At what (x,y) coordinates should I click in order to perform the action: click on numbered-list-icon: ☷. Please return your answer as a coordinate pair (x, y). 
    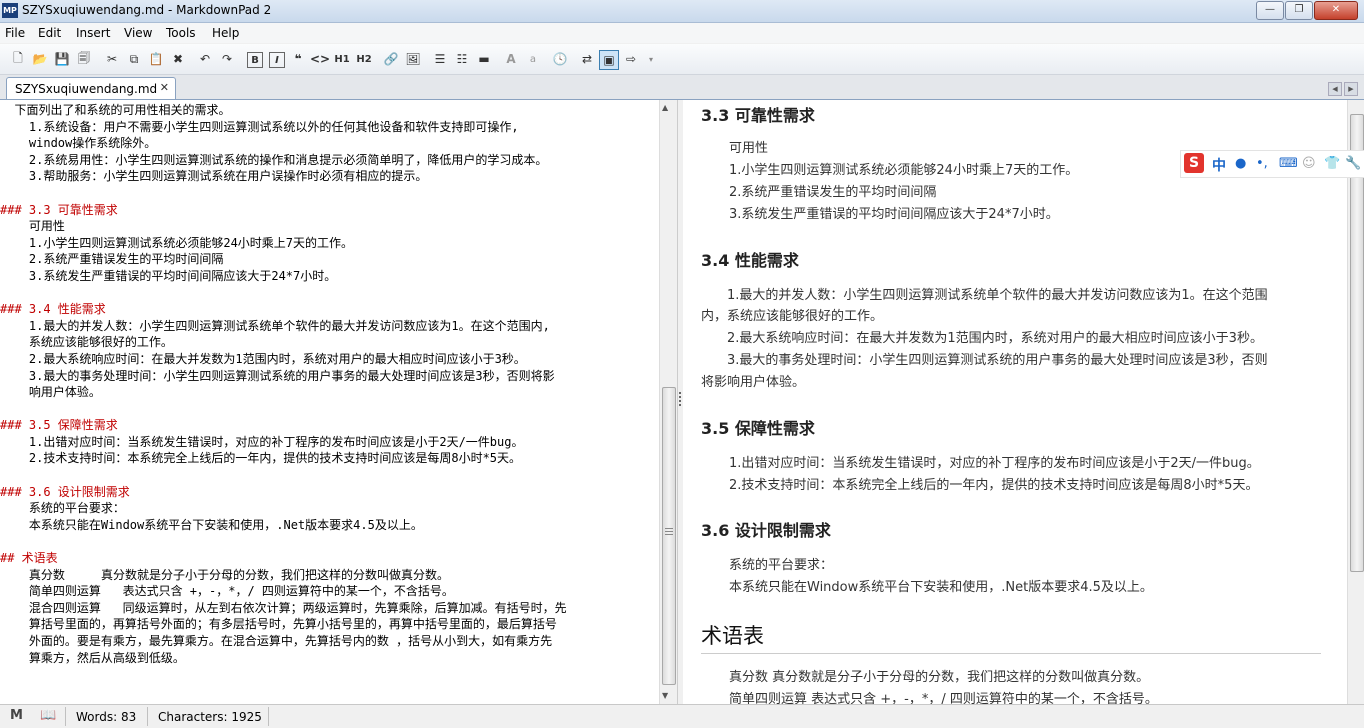
    Looking at the image, I should click on (462, 59).